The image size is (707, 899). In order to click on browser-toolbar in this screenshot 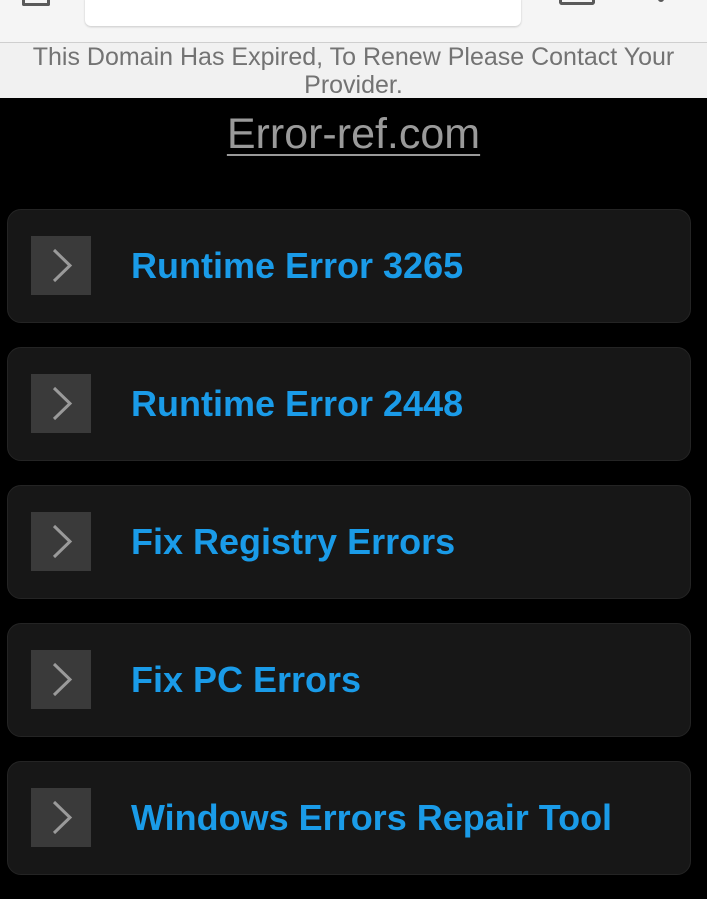, I will do `click(353, 21)`.